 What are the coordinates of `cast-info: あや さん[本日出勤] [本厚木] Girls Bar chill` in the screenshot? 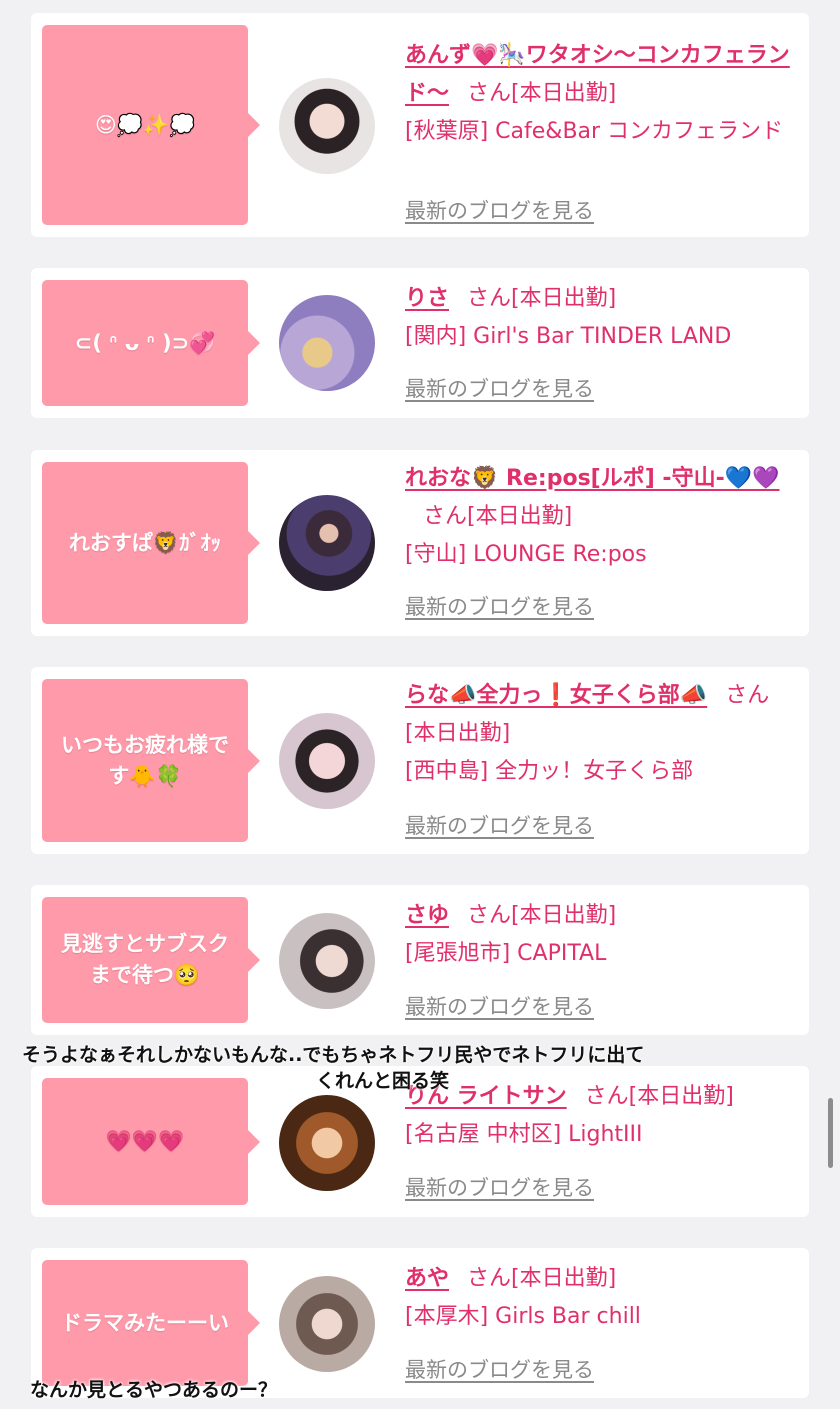 It's located at (602, 1298).